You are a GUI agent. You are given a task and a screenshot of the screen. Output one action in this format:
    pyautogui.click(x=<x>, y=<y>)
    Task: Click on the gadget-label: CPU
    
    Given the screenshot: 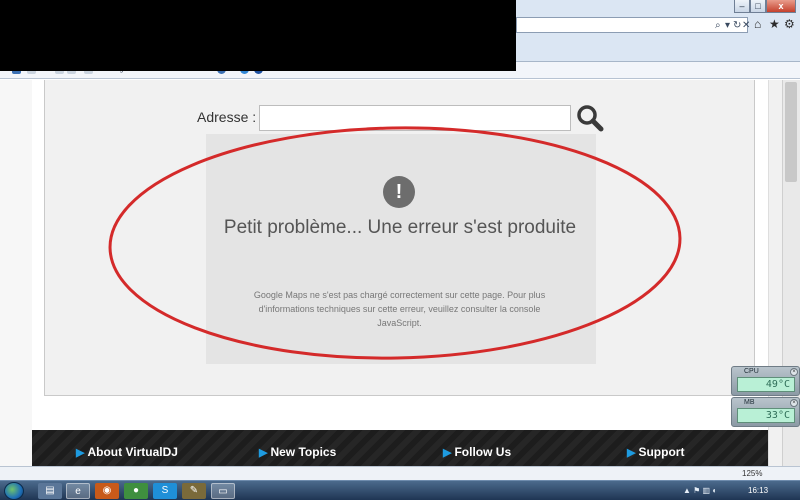 What is the action you would take?
    pyautogui.click(x=751, y=371)
    